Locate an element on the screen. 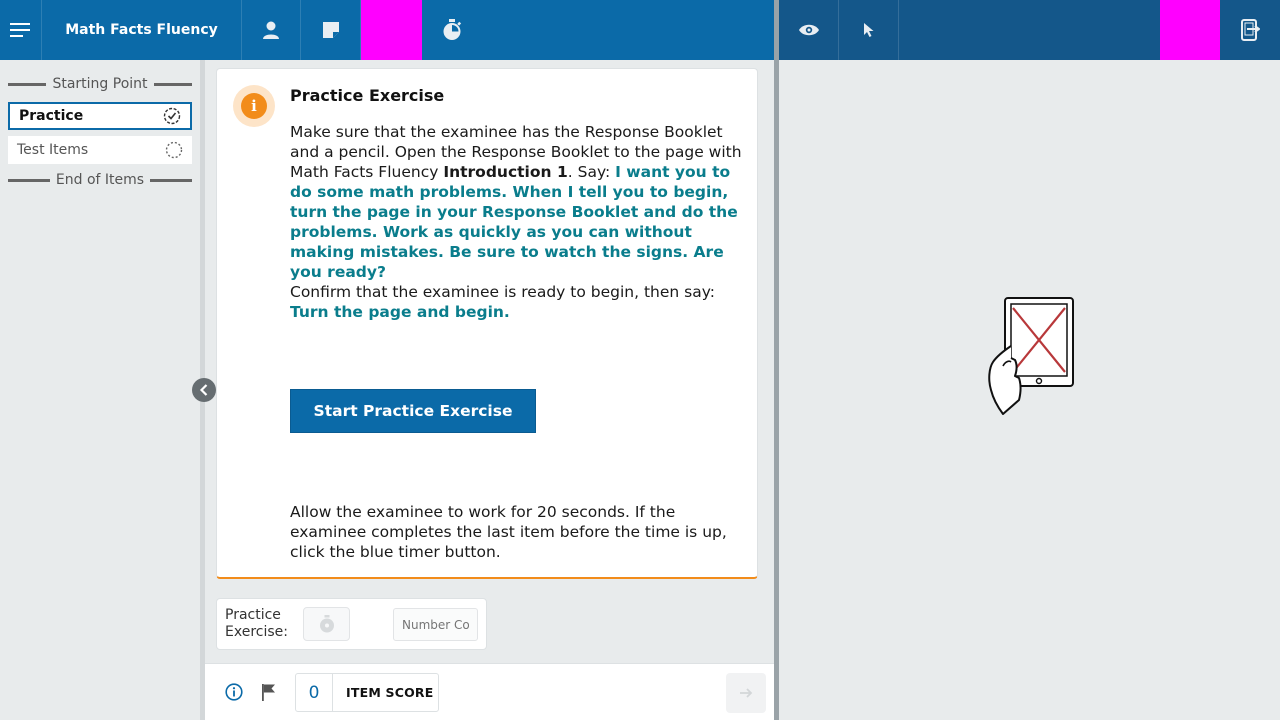  eye-icon is located at coordinates (808, 30).